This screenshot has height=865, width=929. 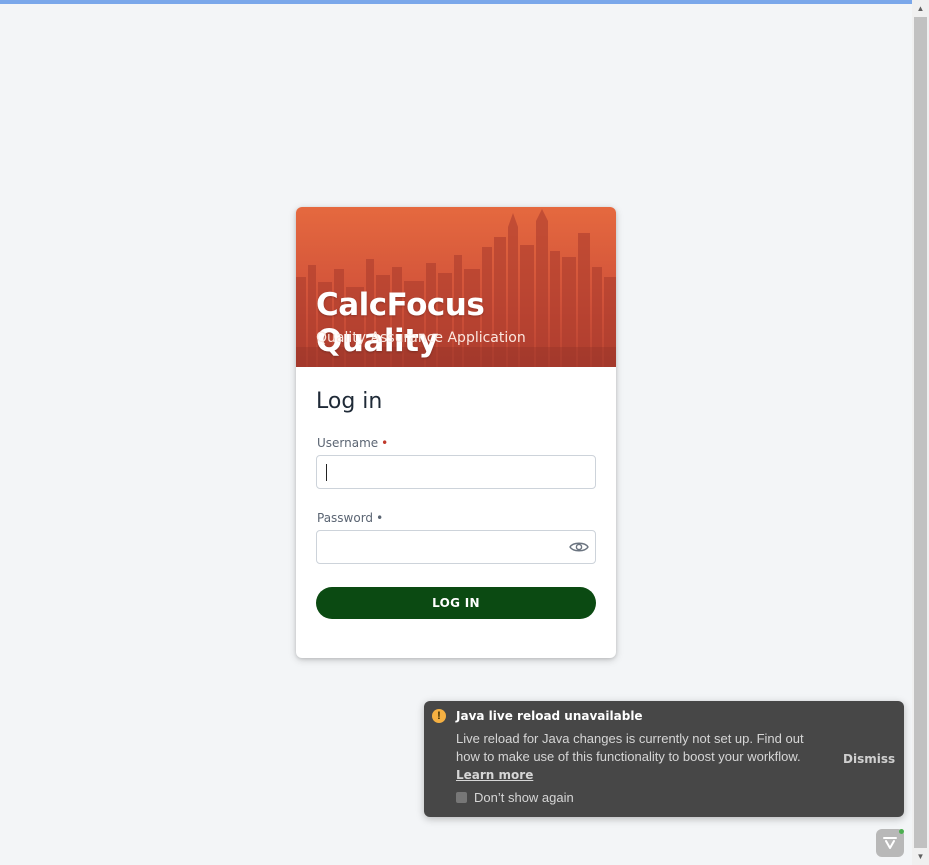 I want to click on password-label: Password •, so click(x=350, y=518).